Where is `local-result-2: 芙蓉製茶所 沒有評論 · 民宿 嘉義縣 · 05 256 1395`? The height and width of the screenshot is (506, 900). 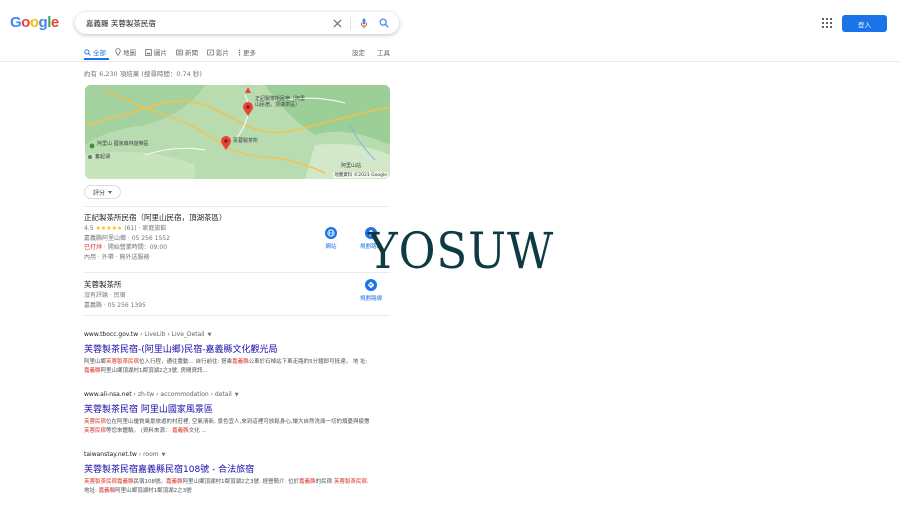 local-result-2: 芙蓉製茶所 沒有評論 · 民宿 嘉義縣 · 05 256 1395 is located at coordinates (115, 294).